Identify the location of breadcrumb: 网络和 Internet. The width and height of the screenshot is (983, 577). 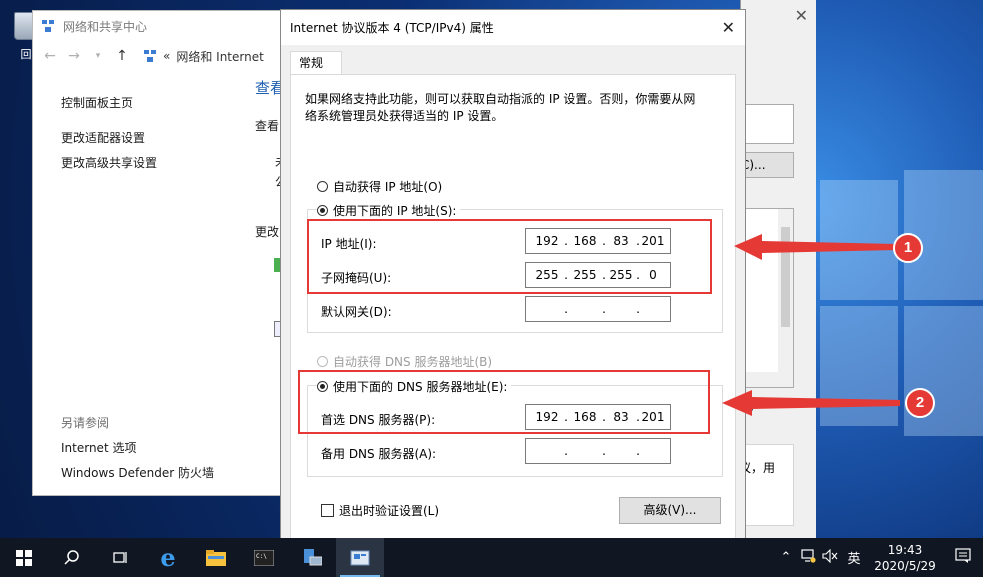
(219, 56).